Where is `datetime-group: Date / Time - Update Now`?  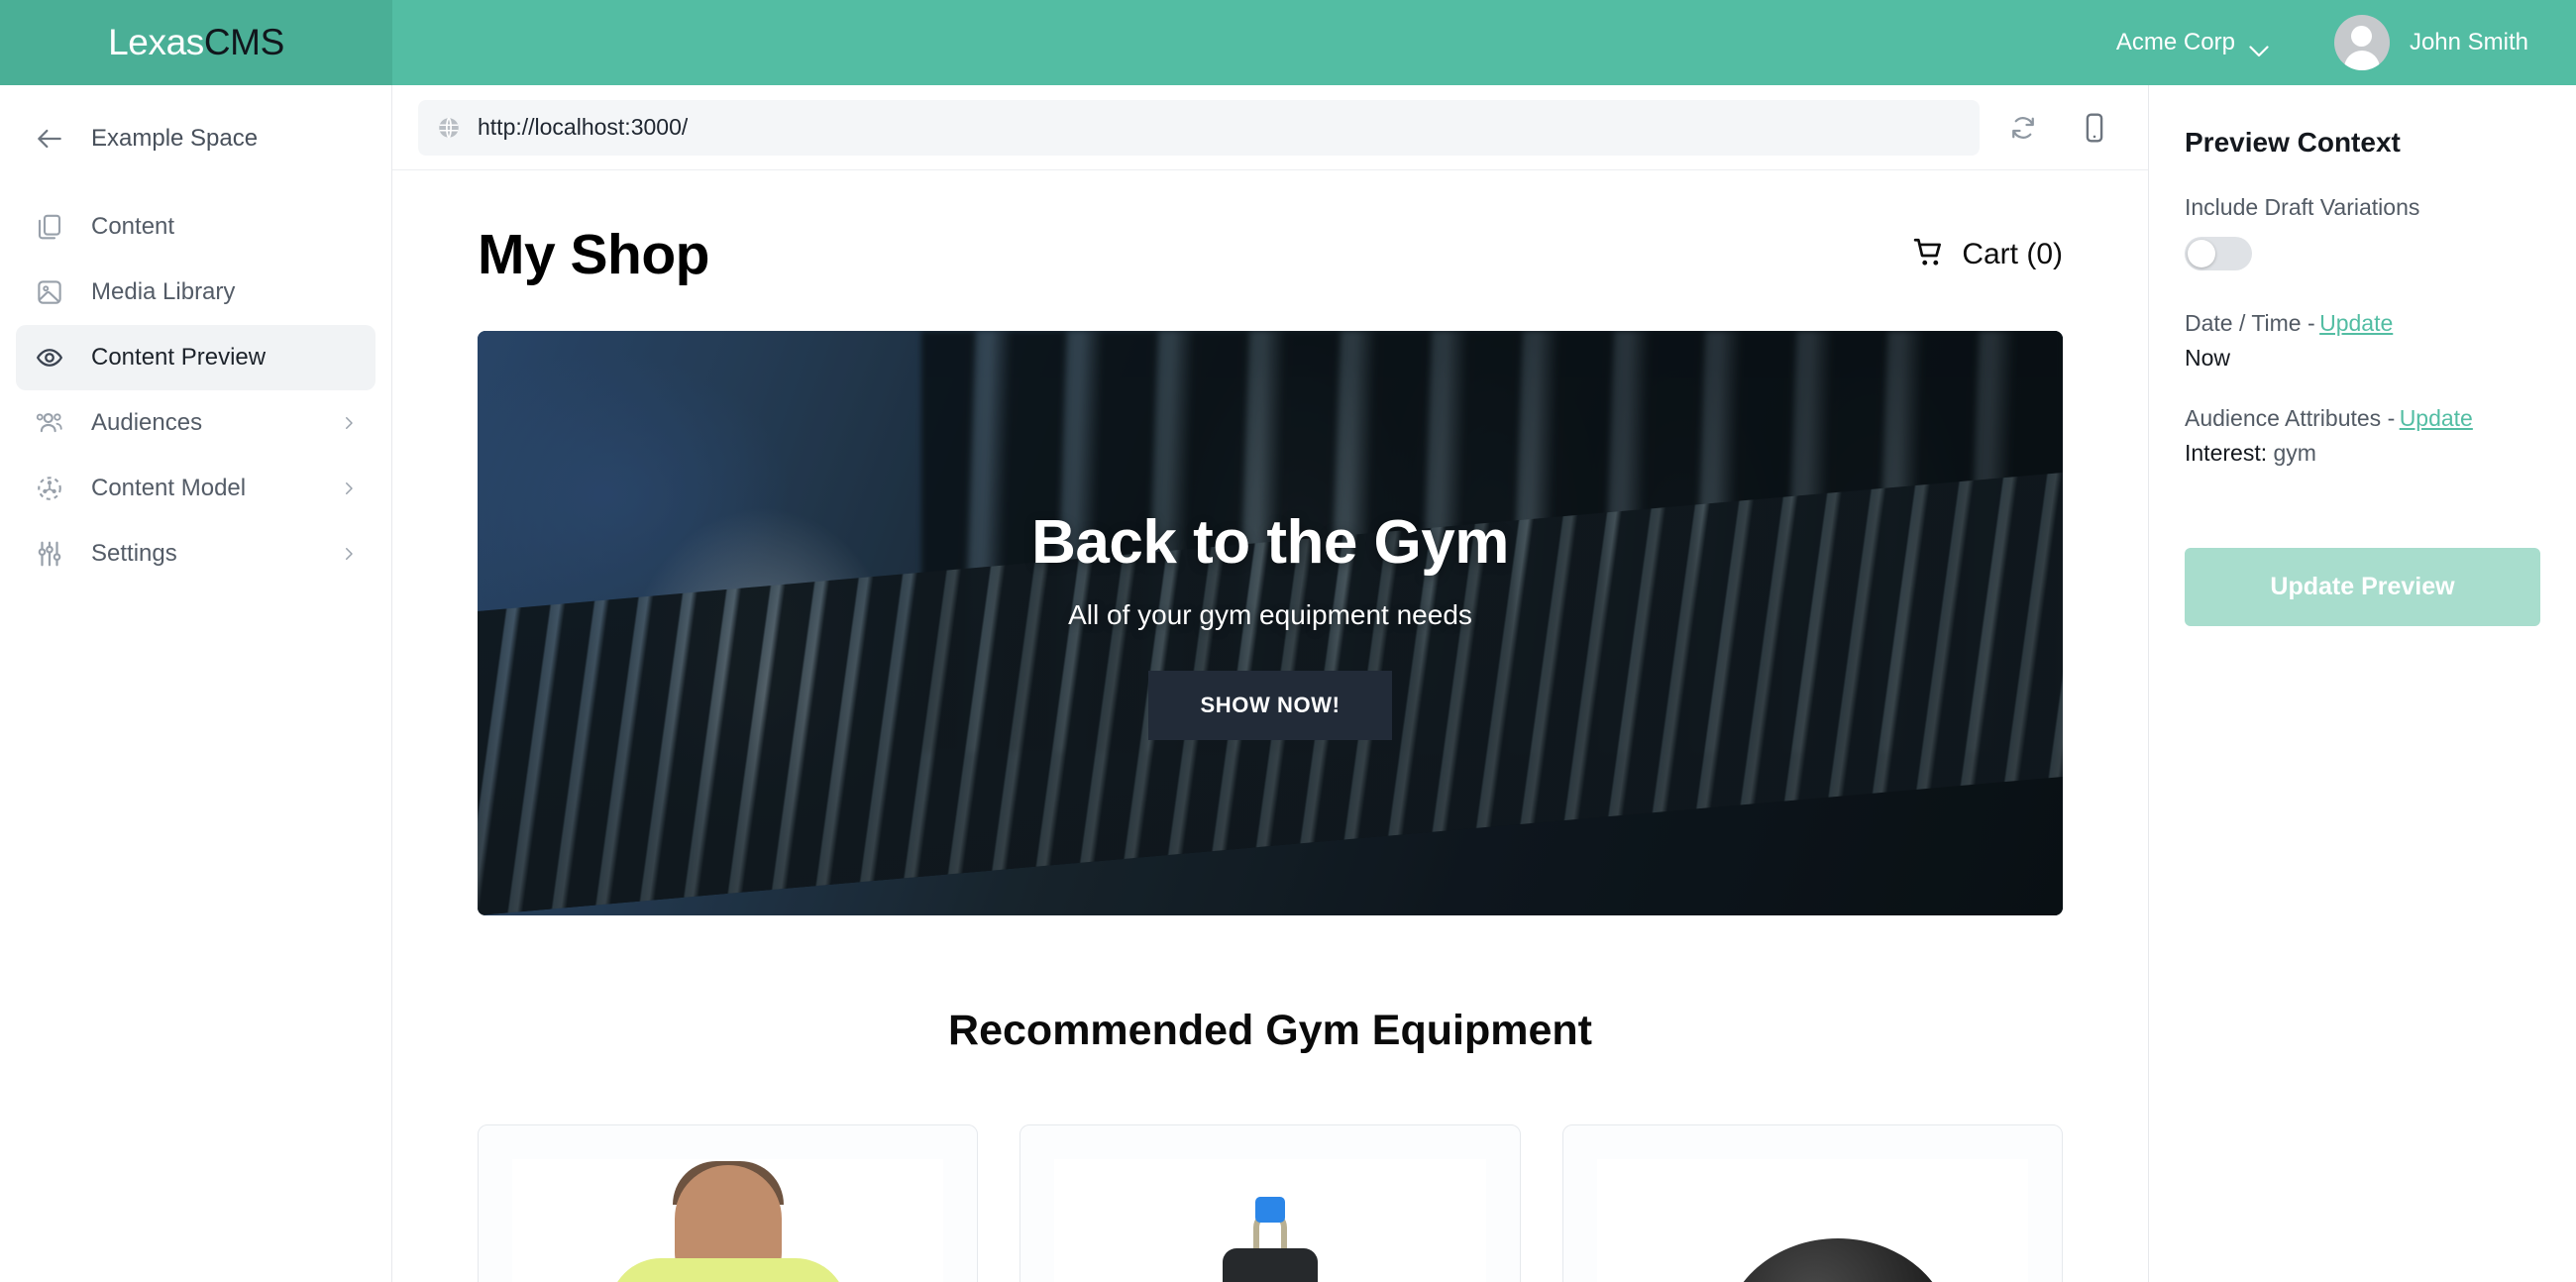
datetime-group: Date / Time - Update Now is located at coordinates (2362, 341).